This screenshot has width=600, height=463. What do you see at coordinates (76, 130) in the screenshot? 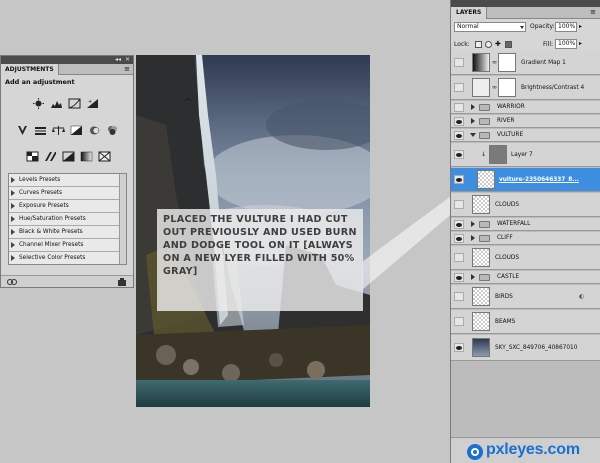
I see `black-white-icon` at bounding box center [76, 130].